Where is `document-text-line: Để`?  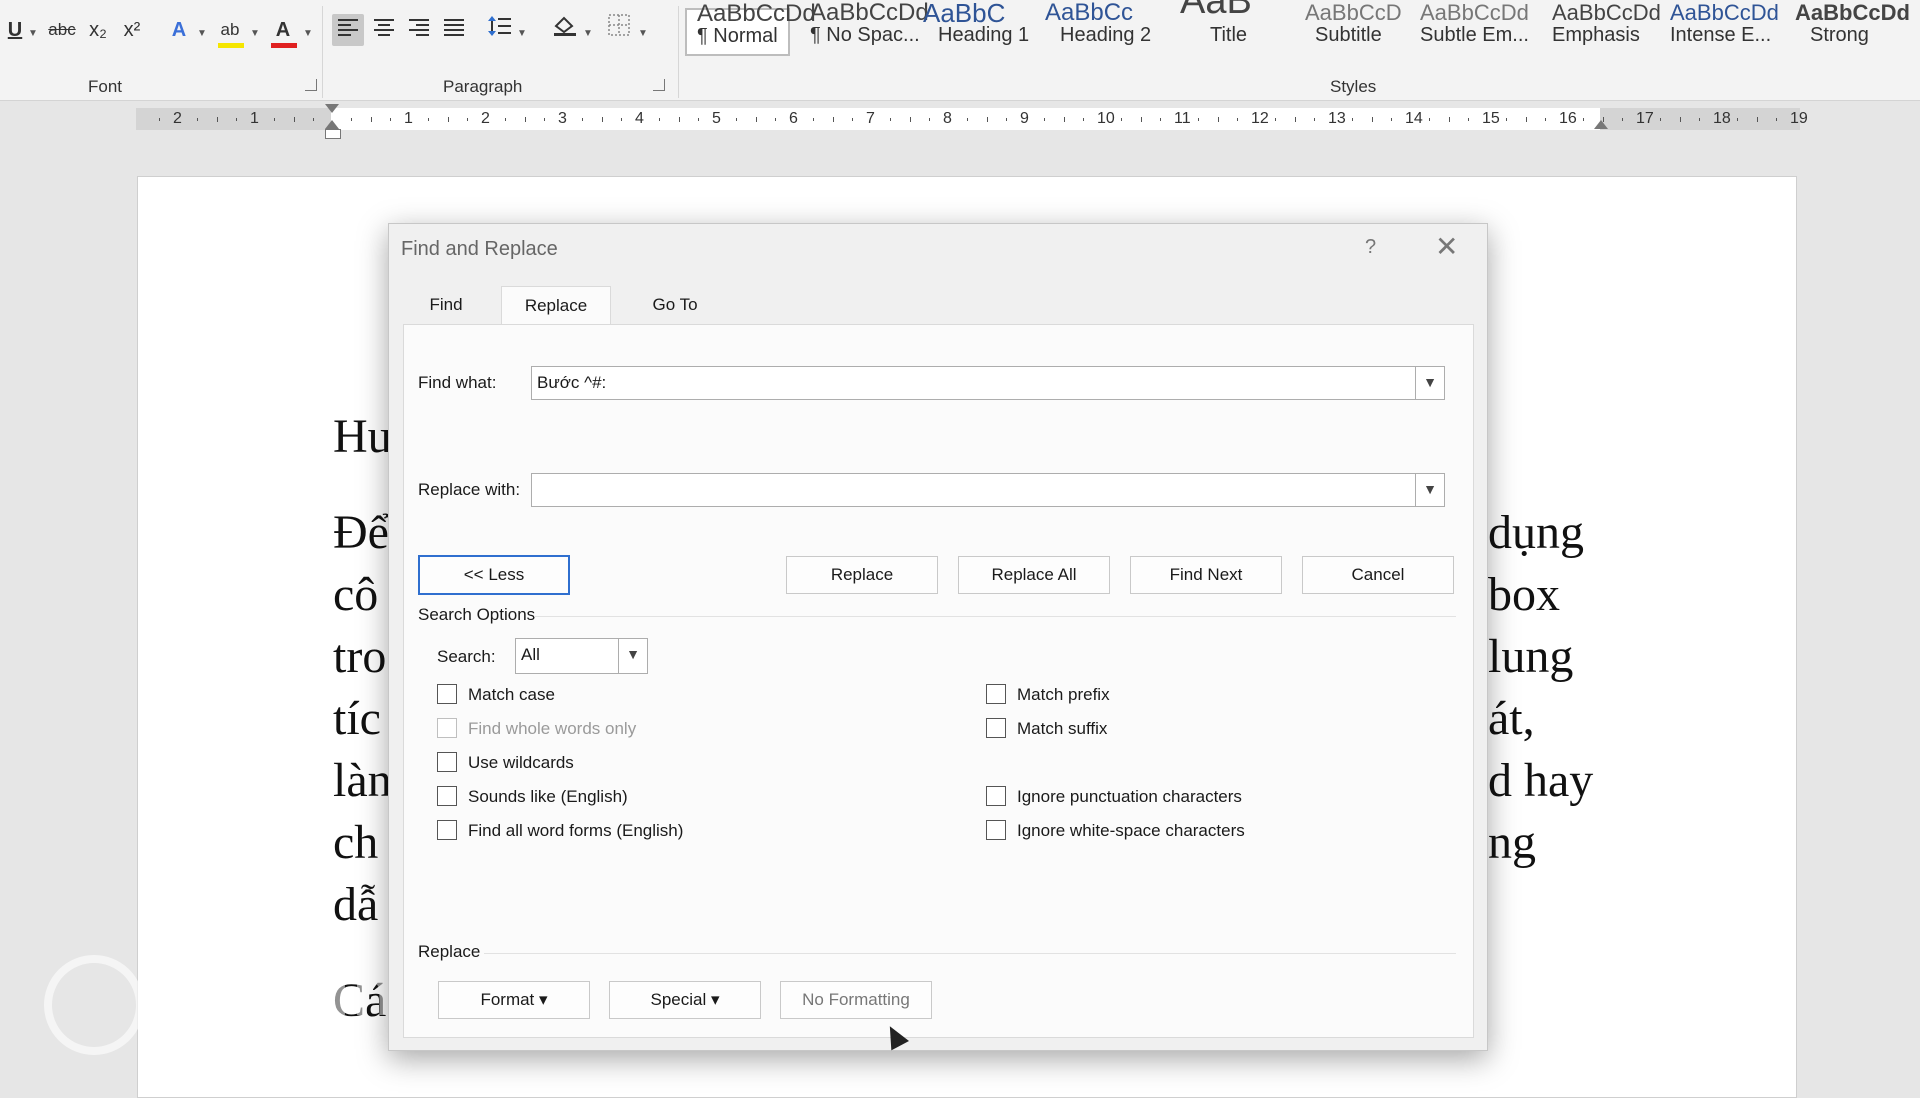 document-text-line: Để is located at coordinates (361, 532).